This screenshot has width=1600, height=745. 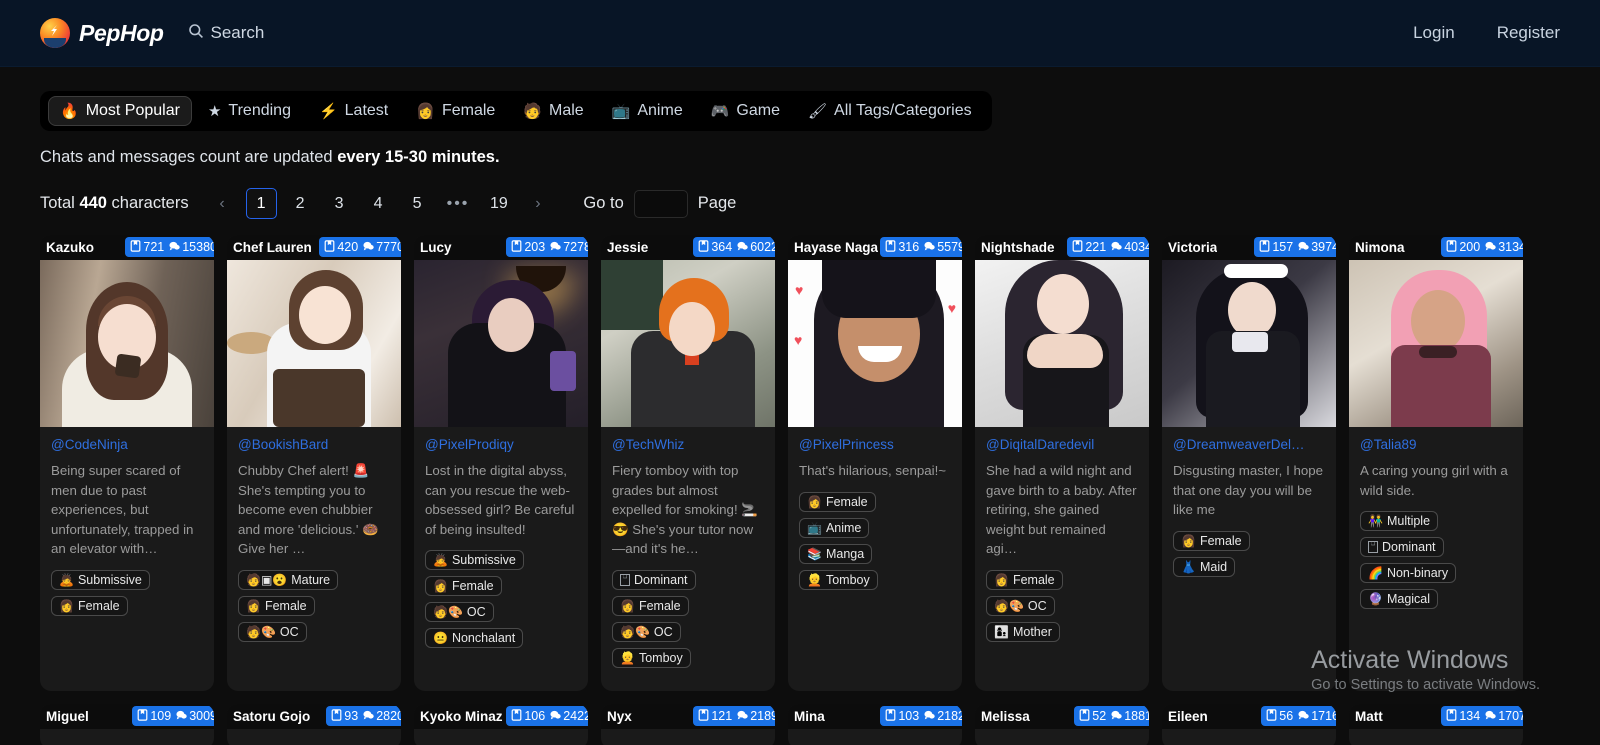 I want to click on tab-most-popular: 🔥 Most Popular, so click(x=120, y=111).